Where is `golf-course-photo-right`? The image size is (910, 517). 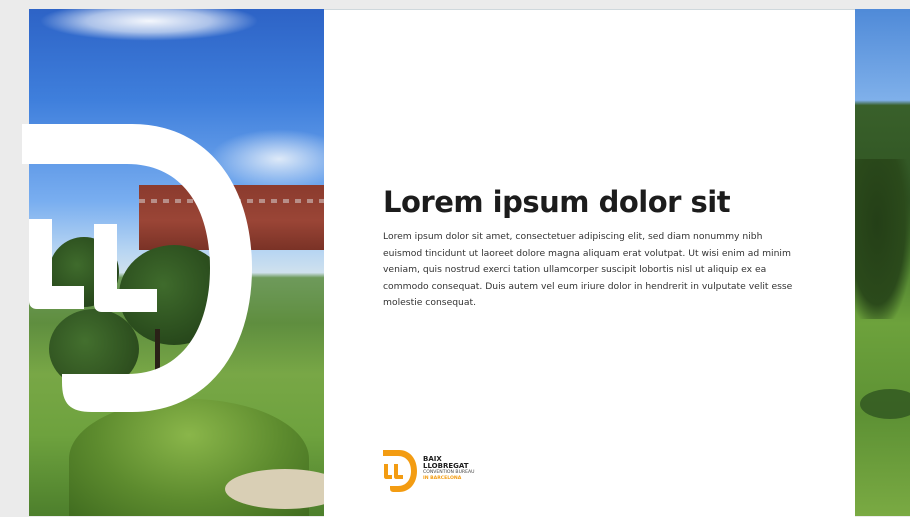
golf-course-photo-right is located at coordinates (882, 262).